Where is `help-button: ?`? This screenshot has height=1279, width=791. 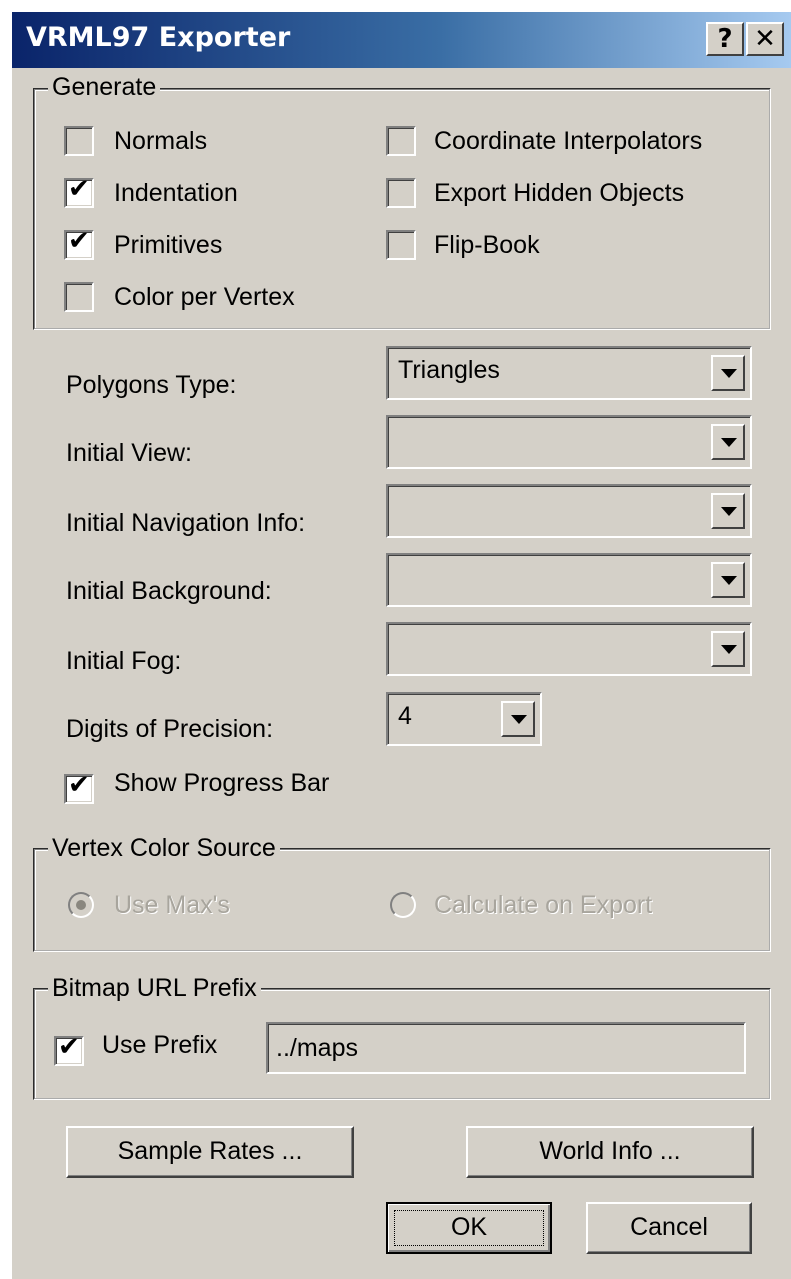
help-button: ? is located at coordinates (725, 39).